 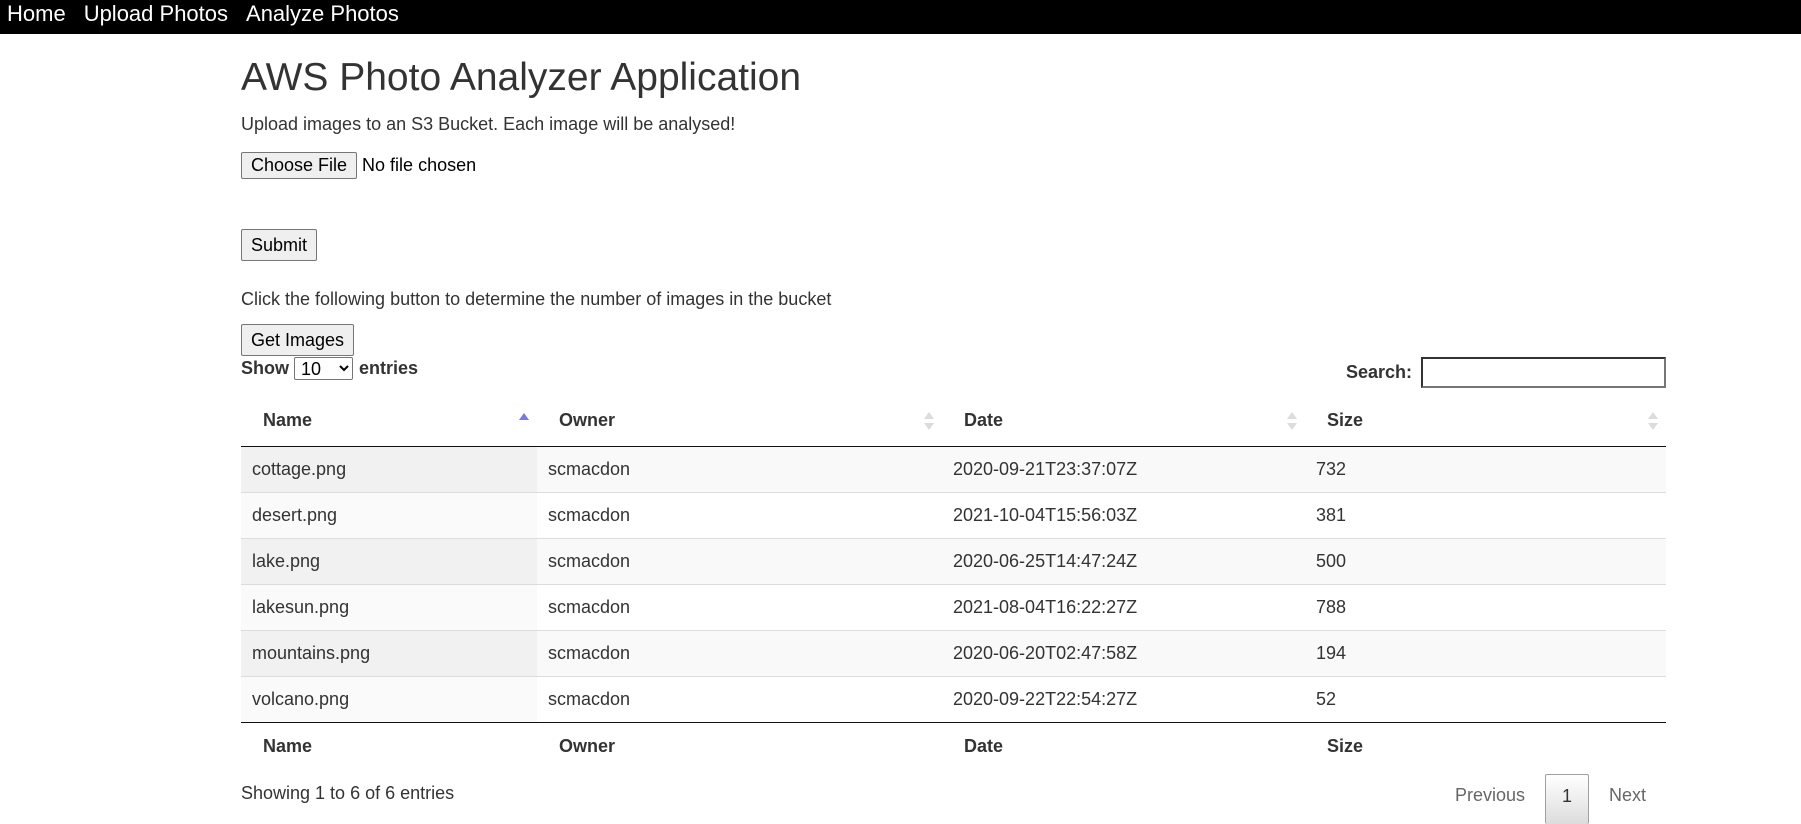 I want to click on nav-home-link: Home, so click(x=37, y=15).